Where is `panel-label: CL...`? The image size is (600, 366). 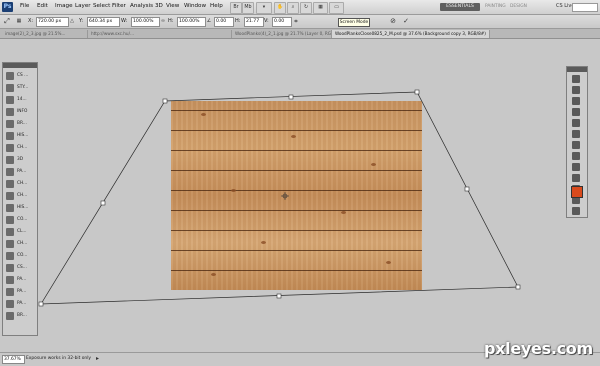 panel-label: CL... is located at coordinates (22, 231).